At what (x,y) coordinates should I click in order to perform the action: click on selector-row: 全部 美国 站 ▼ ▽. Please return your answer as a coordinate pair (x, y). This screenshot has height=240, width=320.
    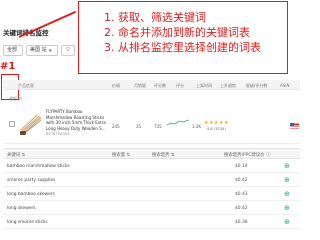
    Looking at the image, I should click on (39, 50).